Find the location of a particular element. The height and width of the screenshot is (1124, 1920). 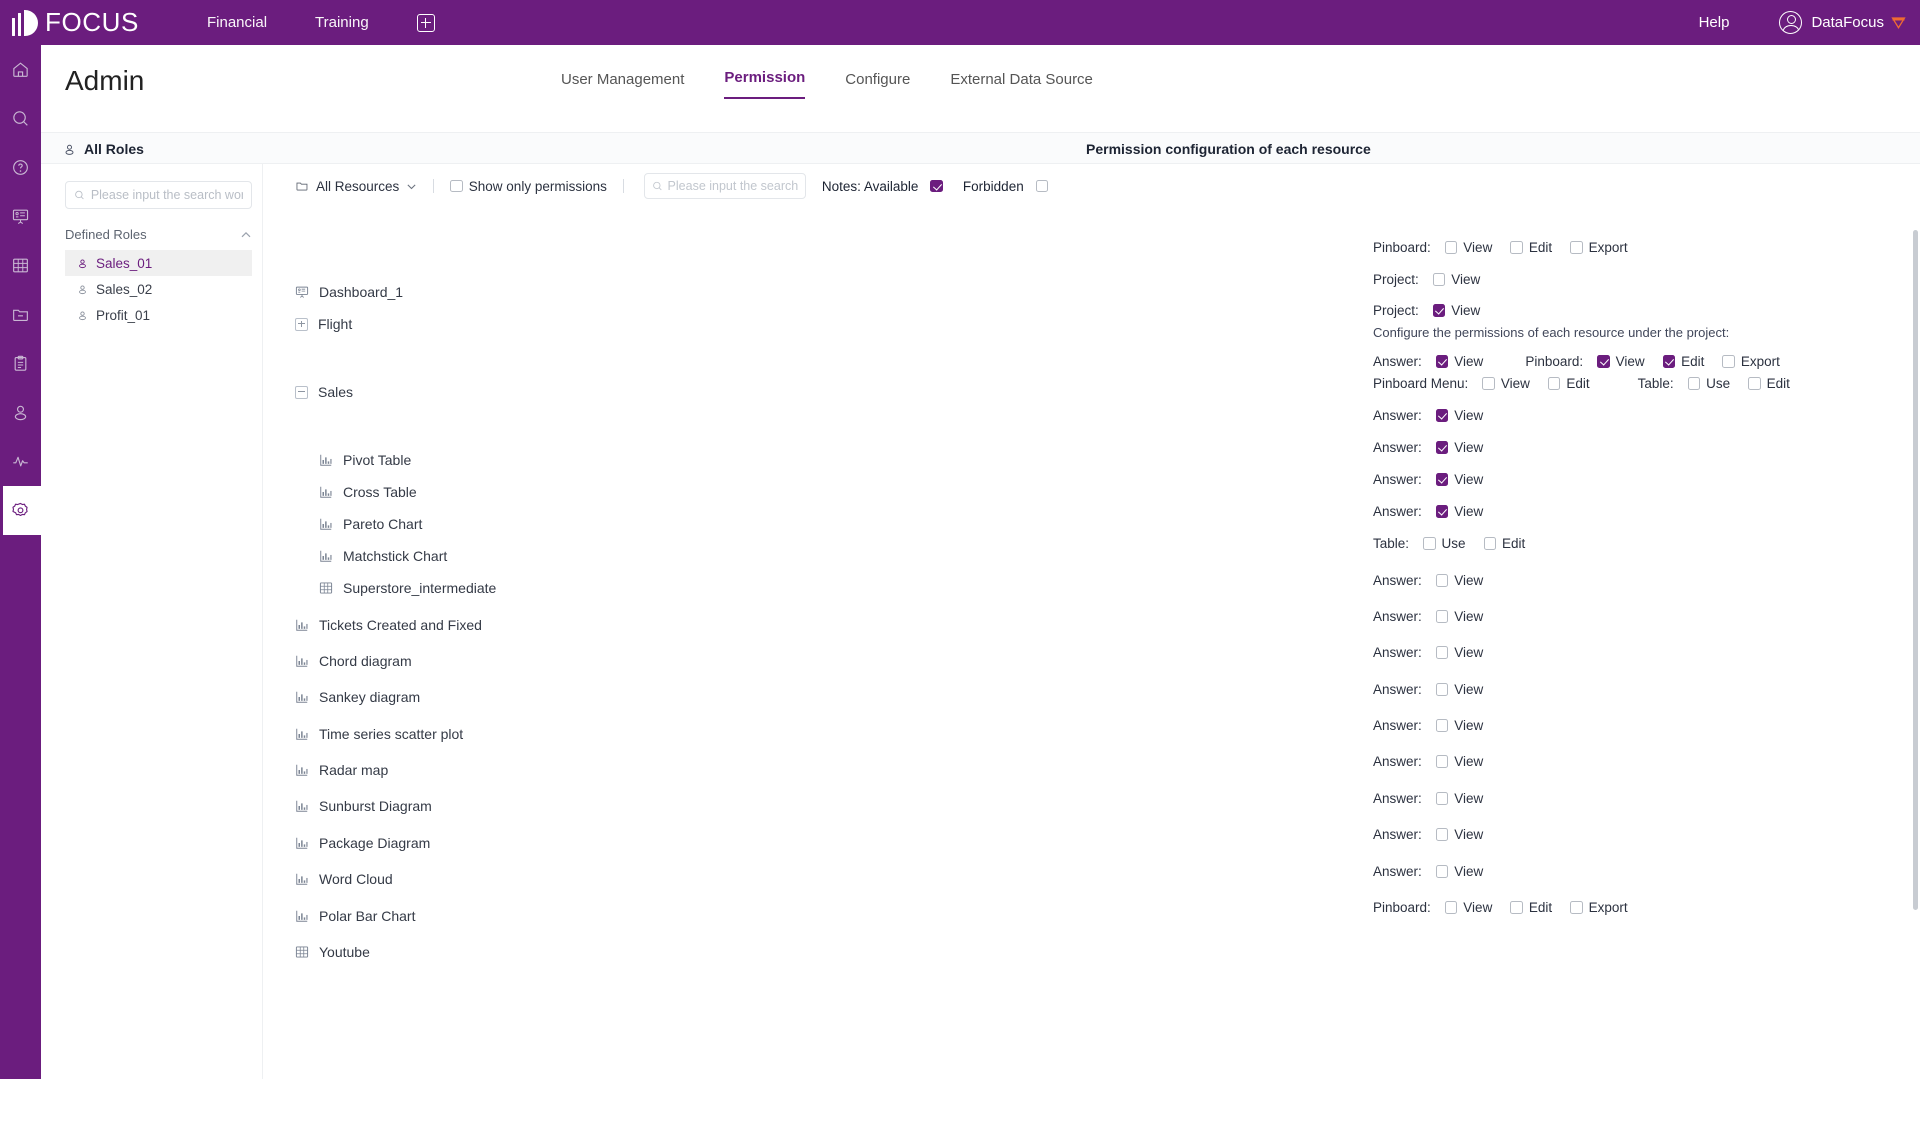

role-item-profit-01: Profit_01 is located at coordinates (158, 315).